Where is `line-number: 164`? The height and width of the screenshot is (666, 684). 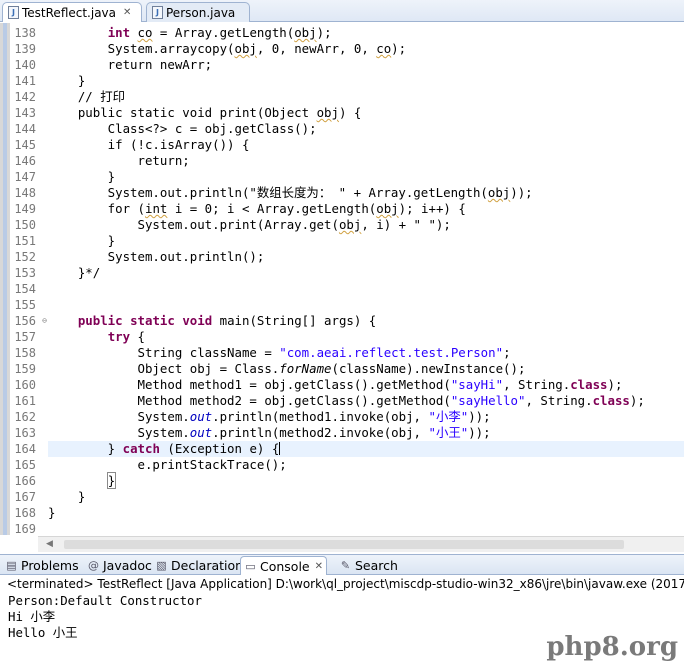
line-number: 164 is located at coordinates (25, 449).